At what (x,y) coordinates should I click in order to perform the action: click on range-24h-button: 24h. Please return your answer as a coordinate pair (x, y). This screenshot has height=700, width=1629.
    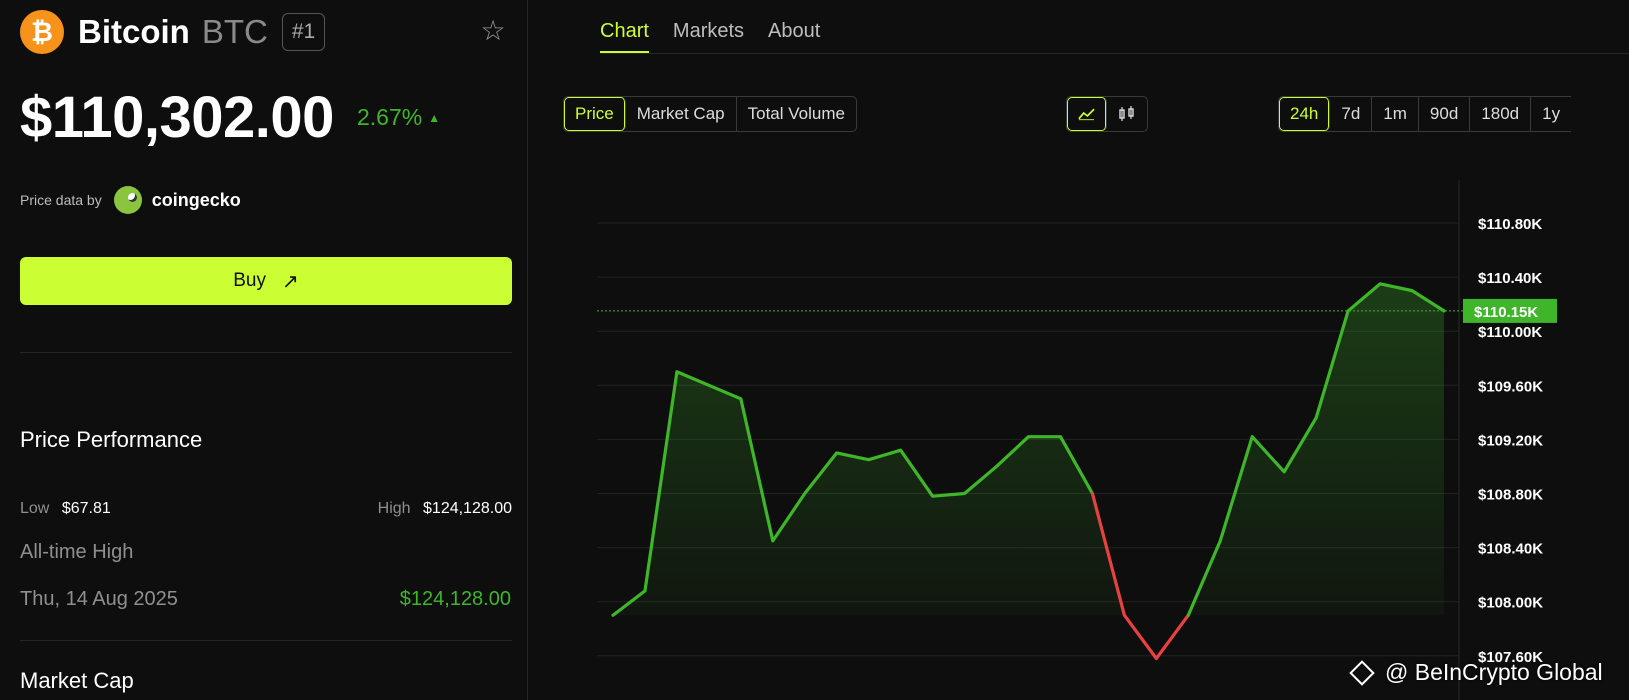
    Looking at the image, I should click on (1305, 114).